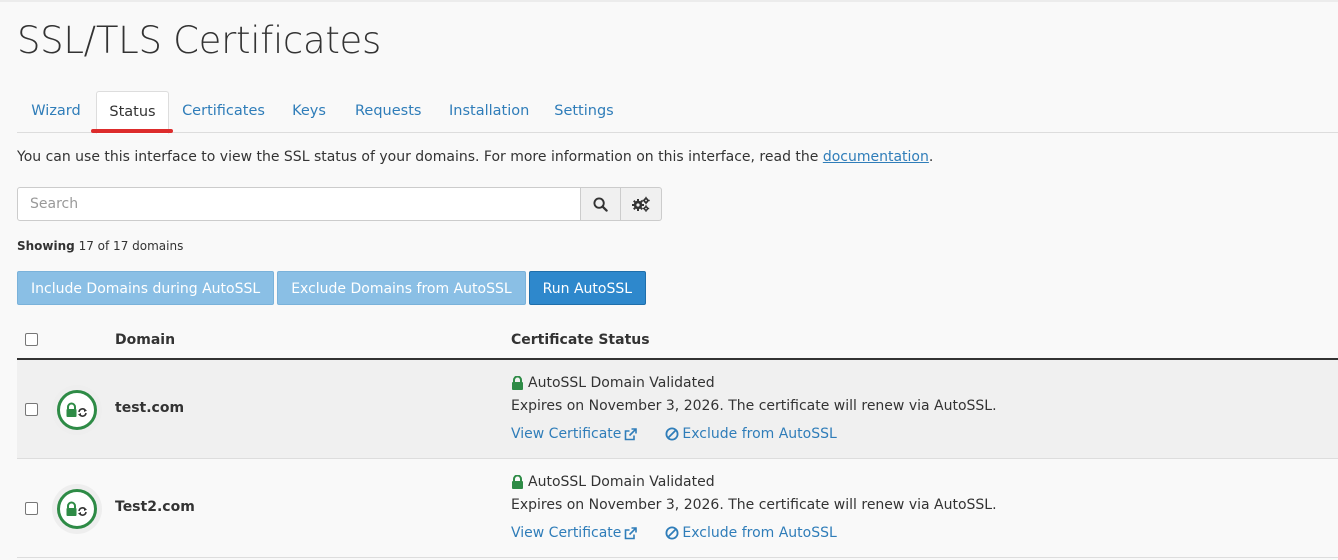 The image size is (1338, 560). What do you see at coordinates (931, 157) in the screenshot?
I see `intro-suffix: .` at bounding box center [931, 157].